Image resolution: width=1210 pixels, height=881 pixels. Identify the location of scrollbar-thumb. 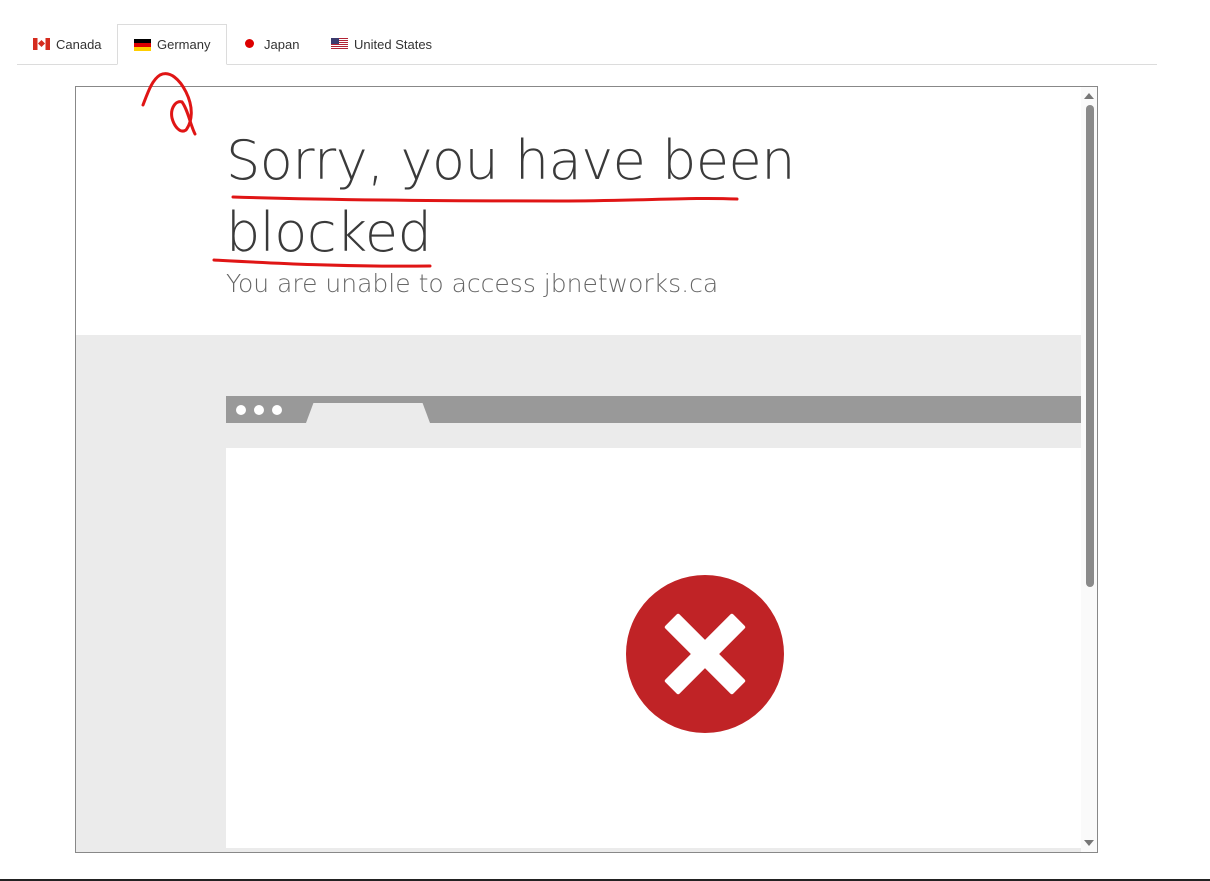
(1090, 346).